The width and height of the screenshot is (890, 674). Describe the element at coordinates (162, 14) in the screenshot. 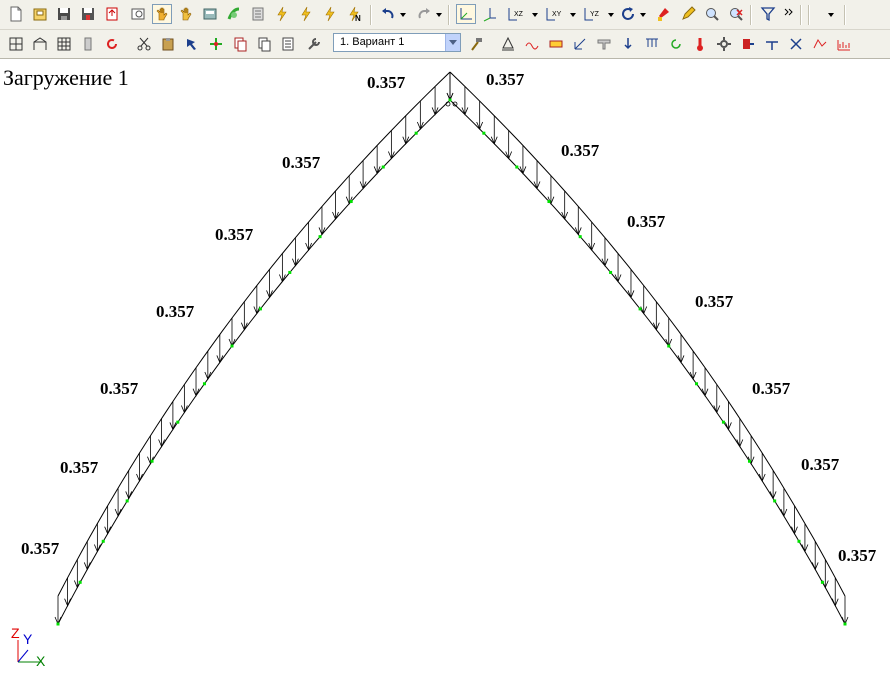

I see `pan-hand-icon` at that location.